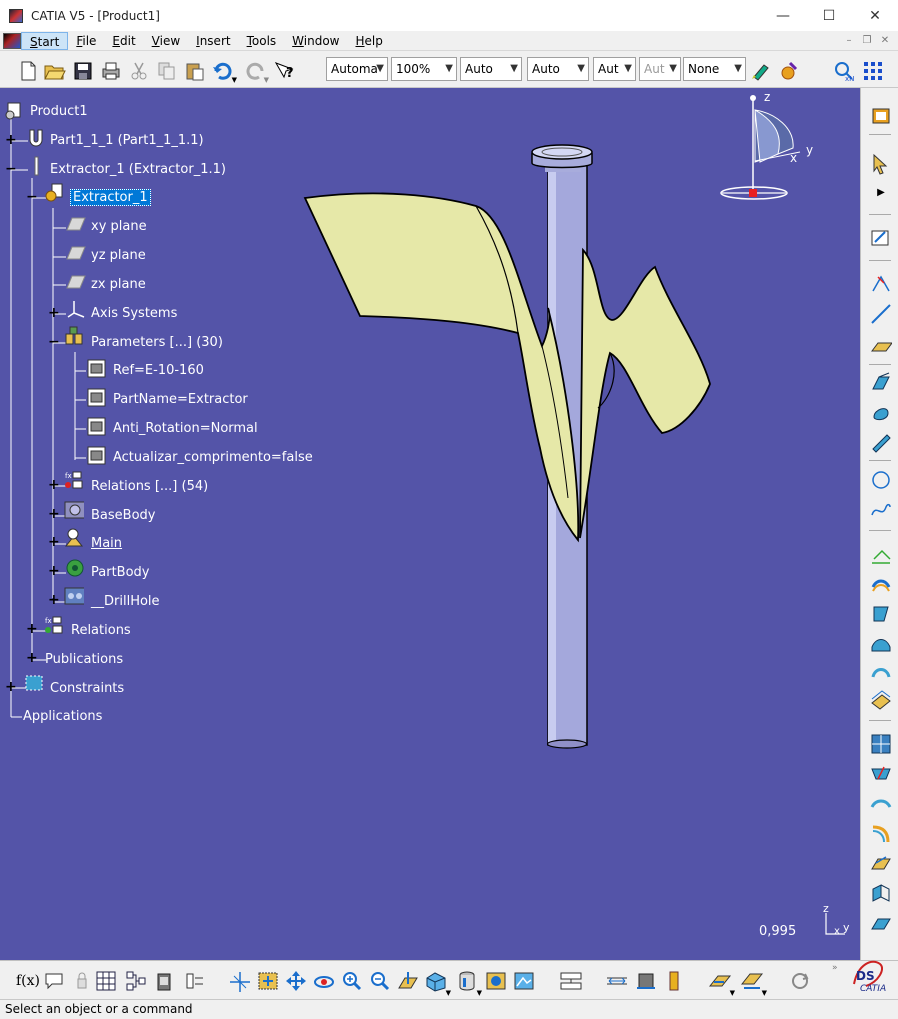 The height and width of the screenshot is (1019, 898). I want to click on zoom-out-icon, so click(380, 981).